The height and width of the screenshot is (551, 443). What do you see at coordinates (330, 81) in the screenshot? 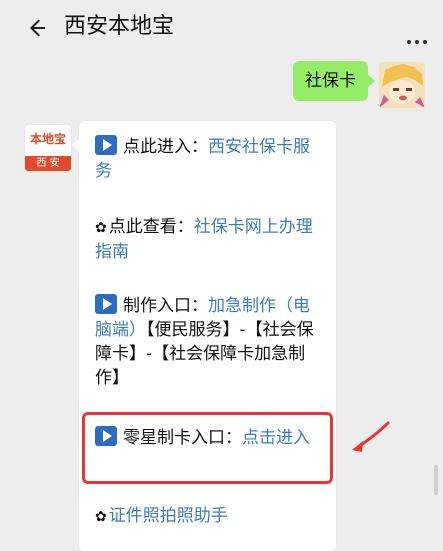
I see `user-message-text: 社保卡` at bounding box center [330, 81].